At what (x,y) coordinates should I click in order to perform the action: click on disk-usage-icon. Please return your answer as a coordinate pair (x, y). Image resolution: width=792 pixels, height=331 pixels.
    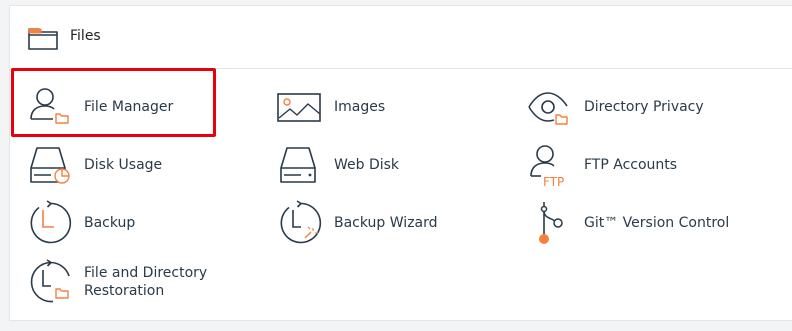
    Looking at the image, I should click on (50, 165).